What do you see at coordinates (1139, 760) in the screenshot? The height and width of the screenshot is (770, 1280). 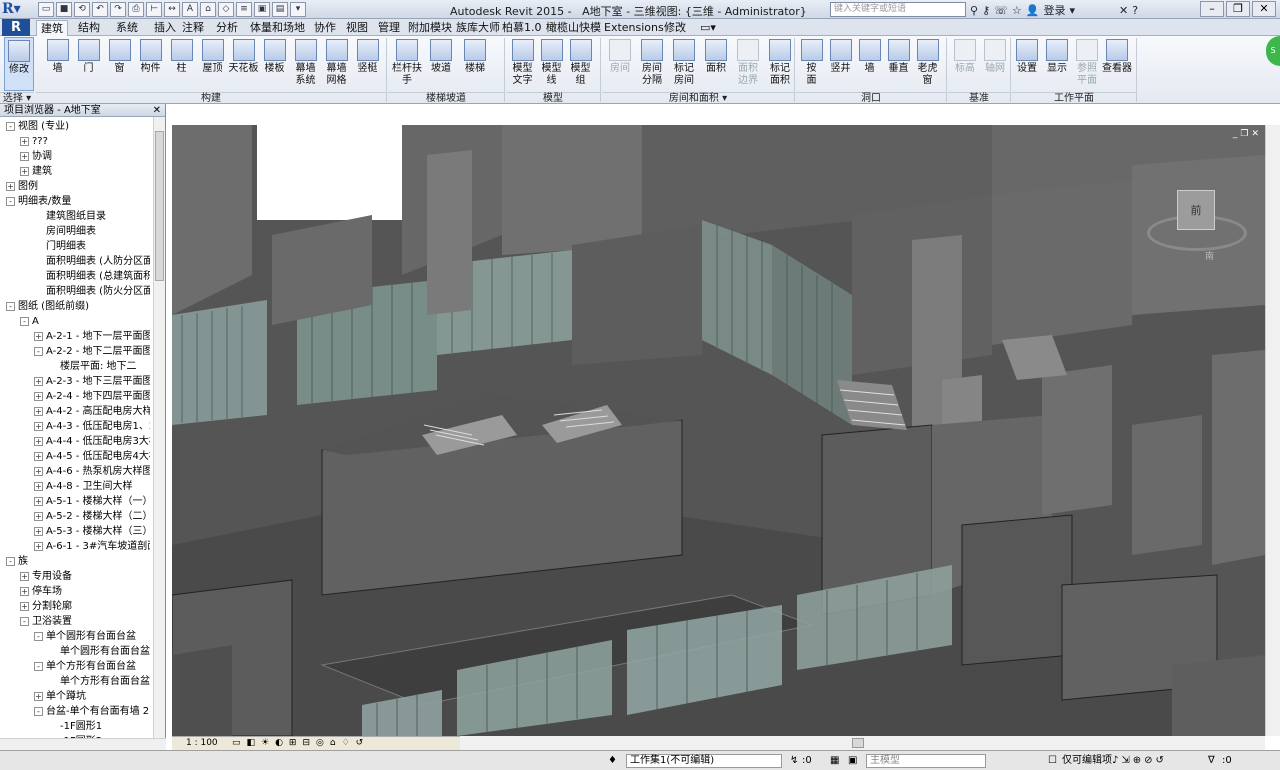 I see `selection-filter-icons: ♪⇲⊕⊘↺` at bounding box center [1139, 760].